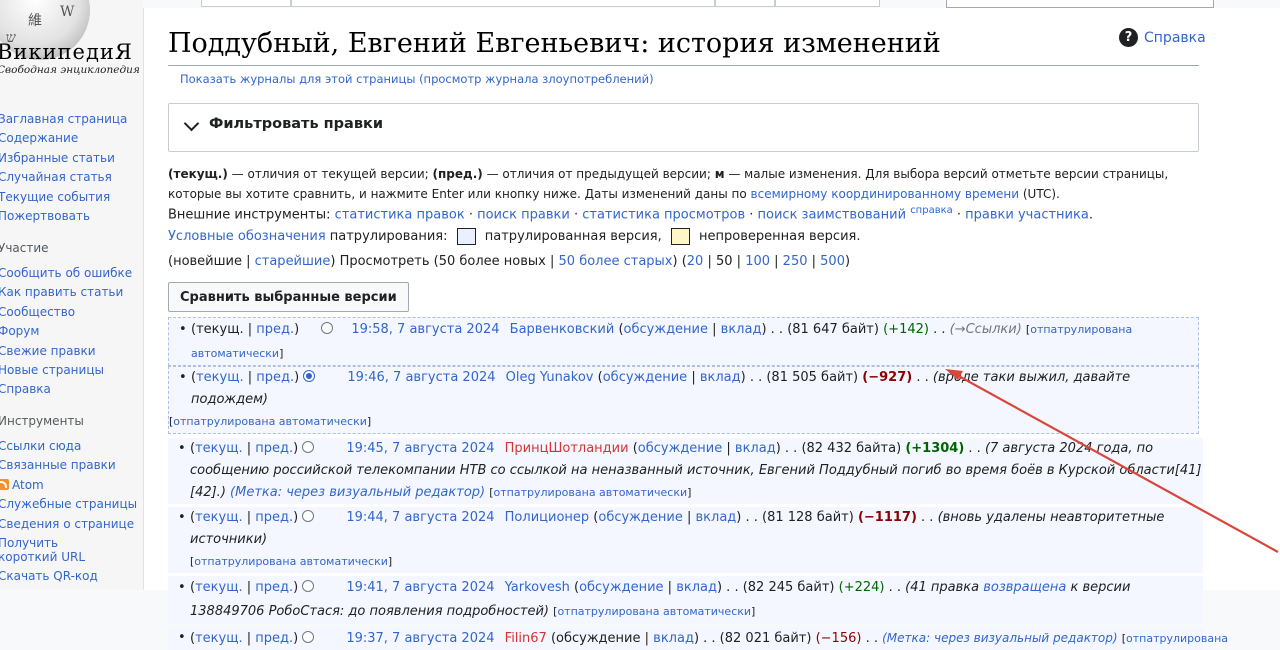 Image resolution: width=1280 pixels, height=650 pixels. Describe the element at coordinates (63, 119) in the screenshot. I see `nav-main-page: Заглавная страница` at that location.